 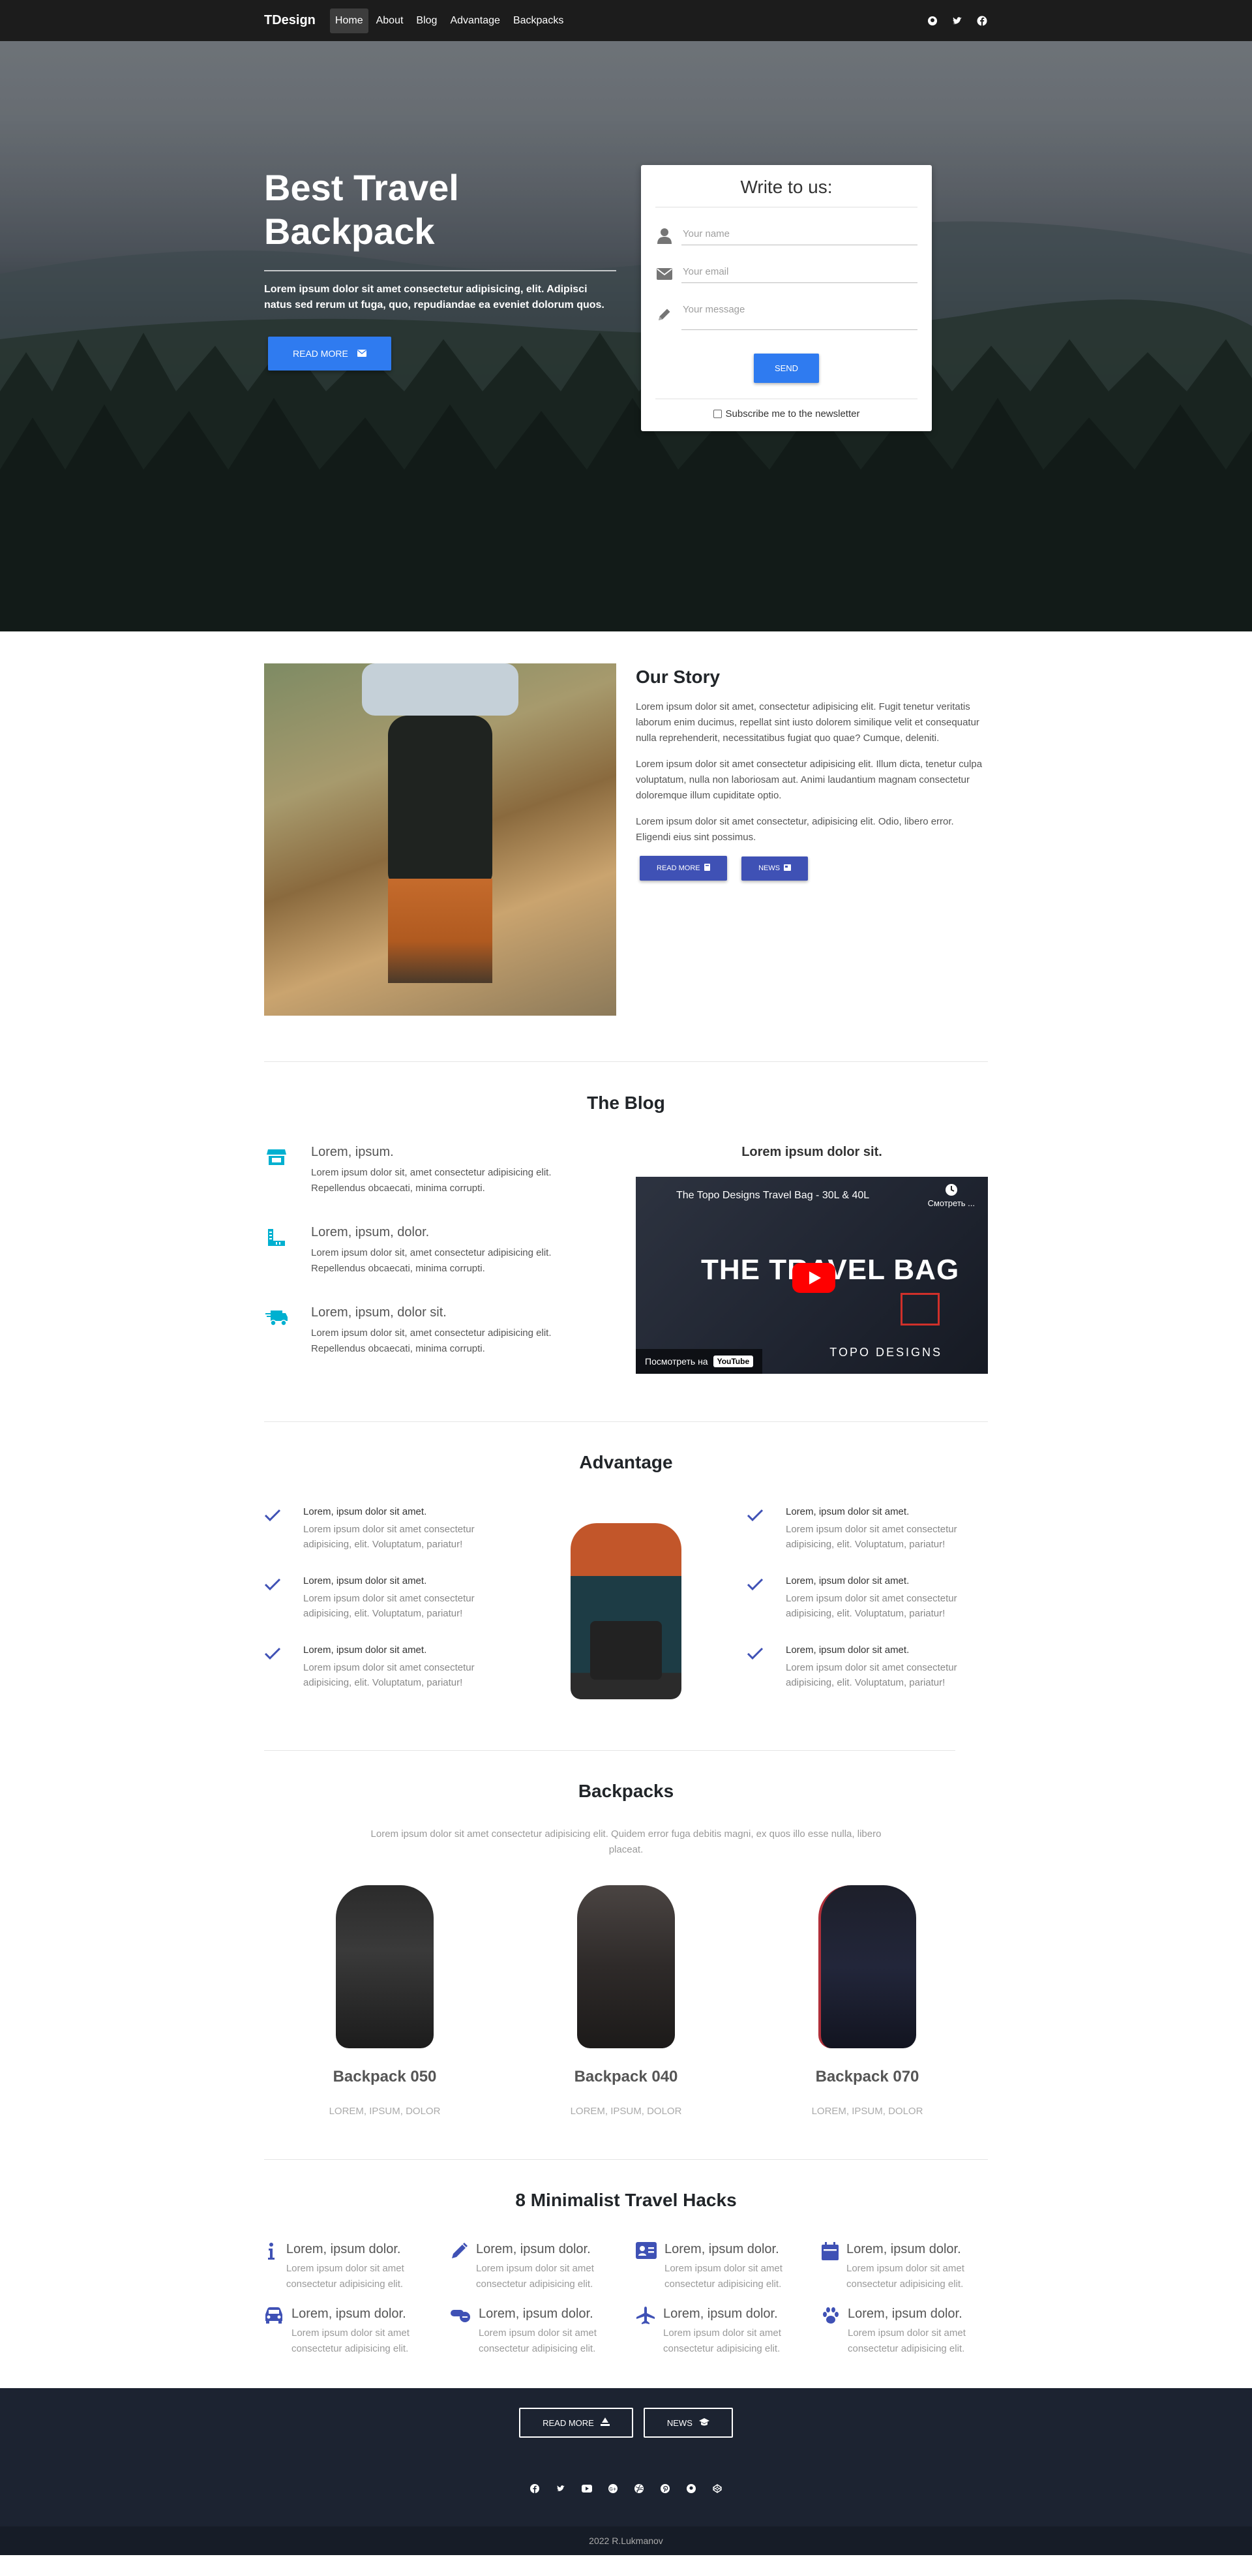 What do you see at coordinates (664, 236) in the screenshot?
I see `user-icon` at bounding box center [664, 236].